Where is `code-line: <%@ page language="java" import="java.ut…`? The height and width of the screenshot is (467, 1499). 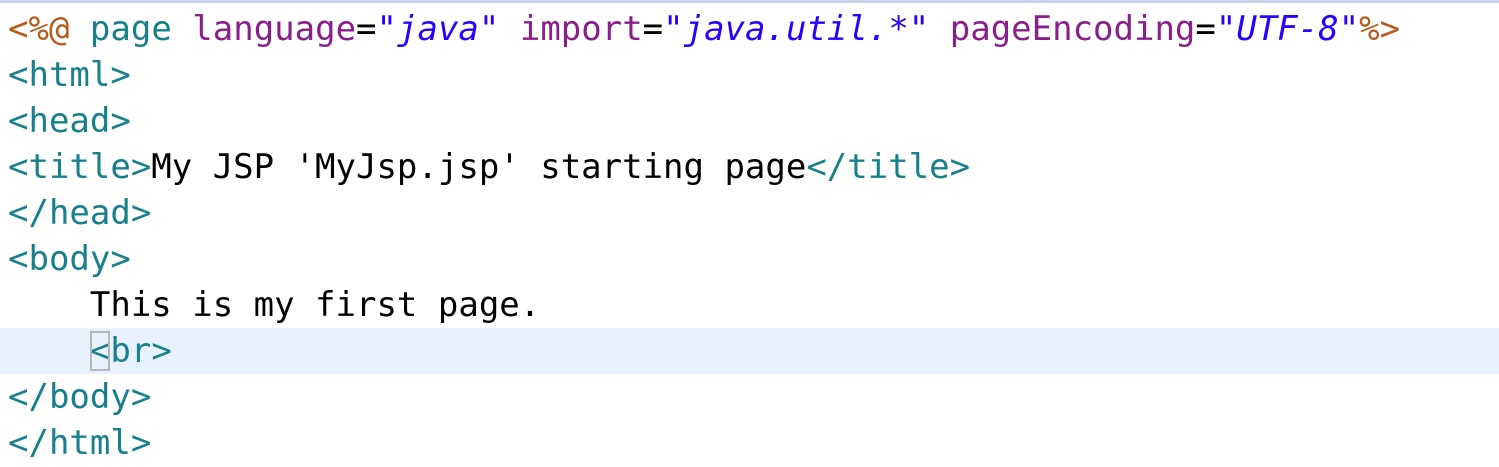
code-line: <%@ page language="java" import="java.ut… is located at coordinates (749, 29).